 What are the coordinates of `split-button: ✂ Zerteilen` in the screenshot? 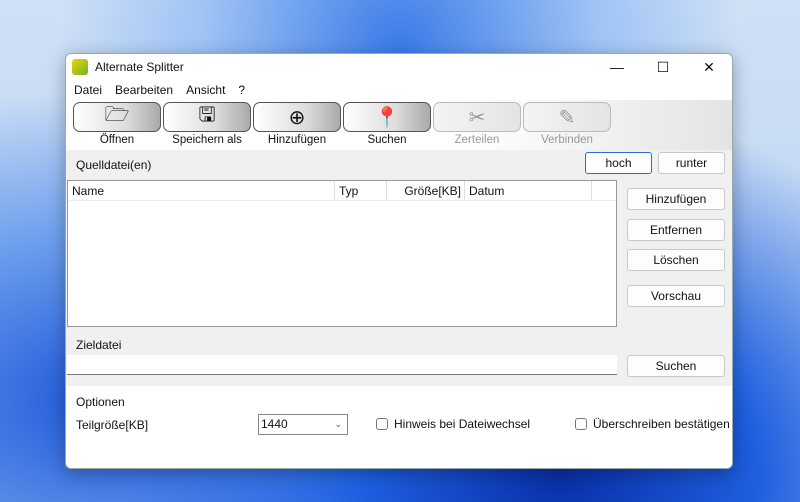 It's located at (477, 126).